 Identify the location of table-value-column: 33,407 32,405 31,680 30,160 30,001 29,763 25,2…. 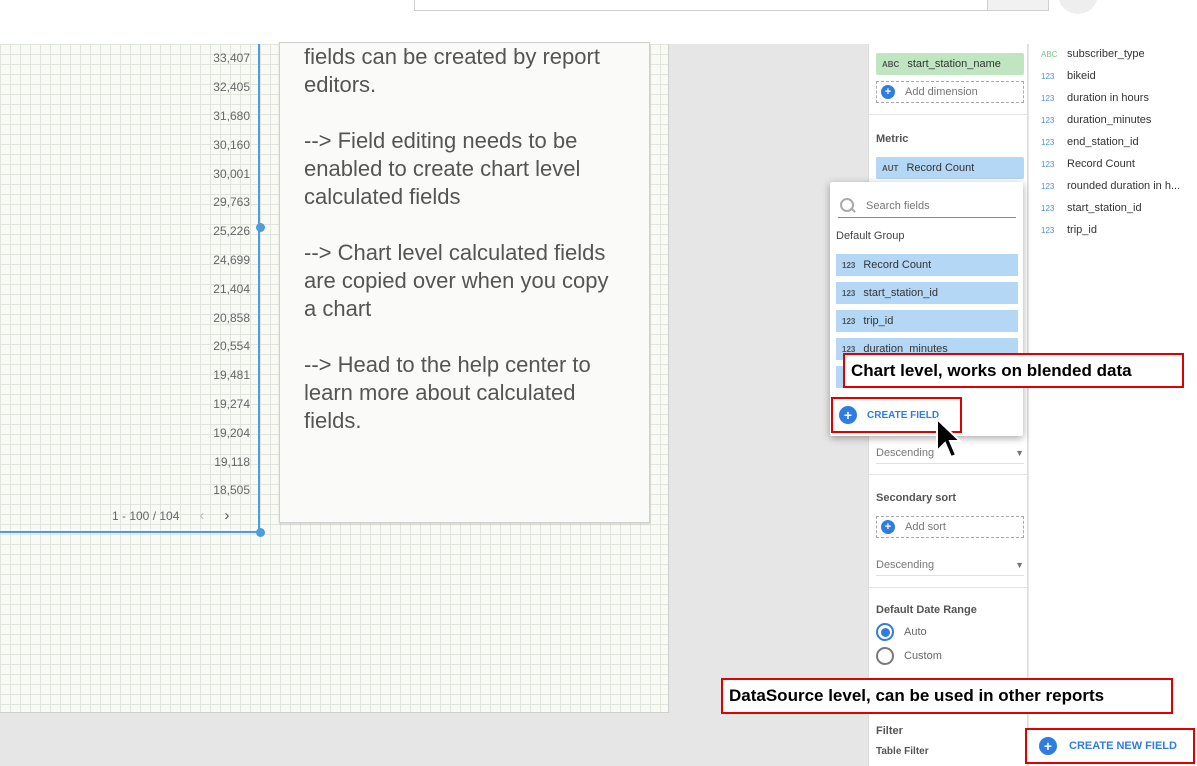
(215, 274).